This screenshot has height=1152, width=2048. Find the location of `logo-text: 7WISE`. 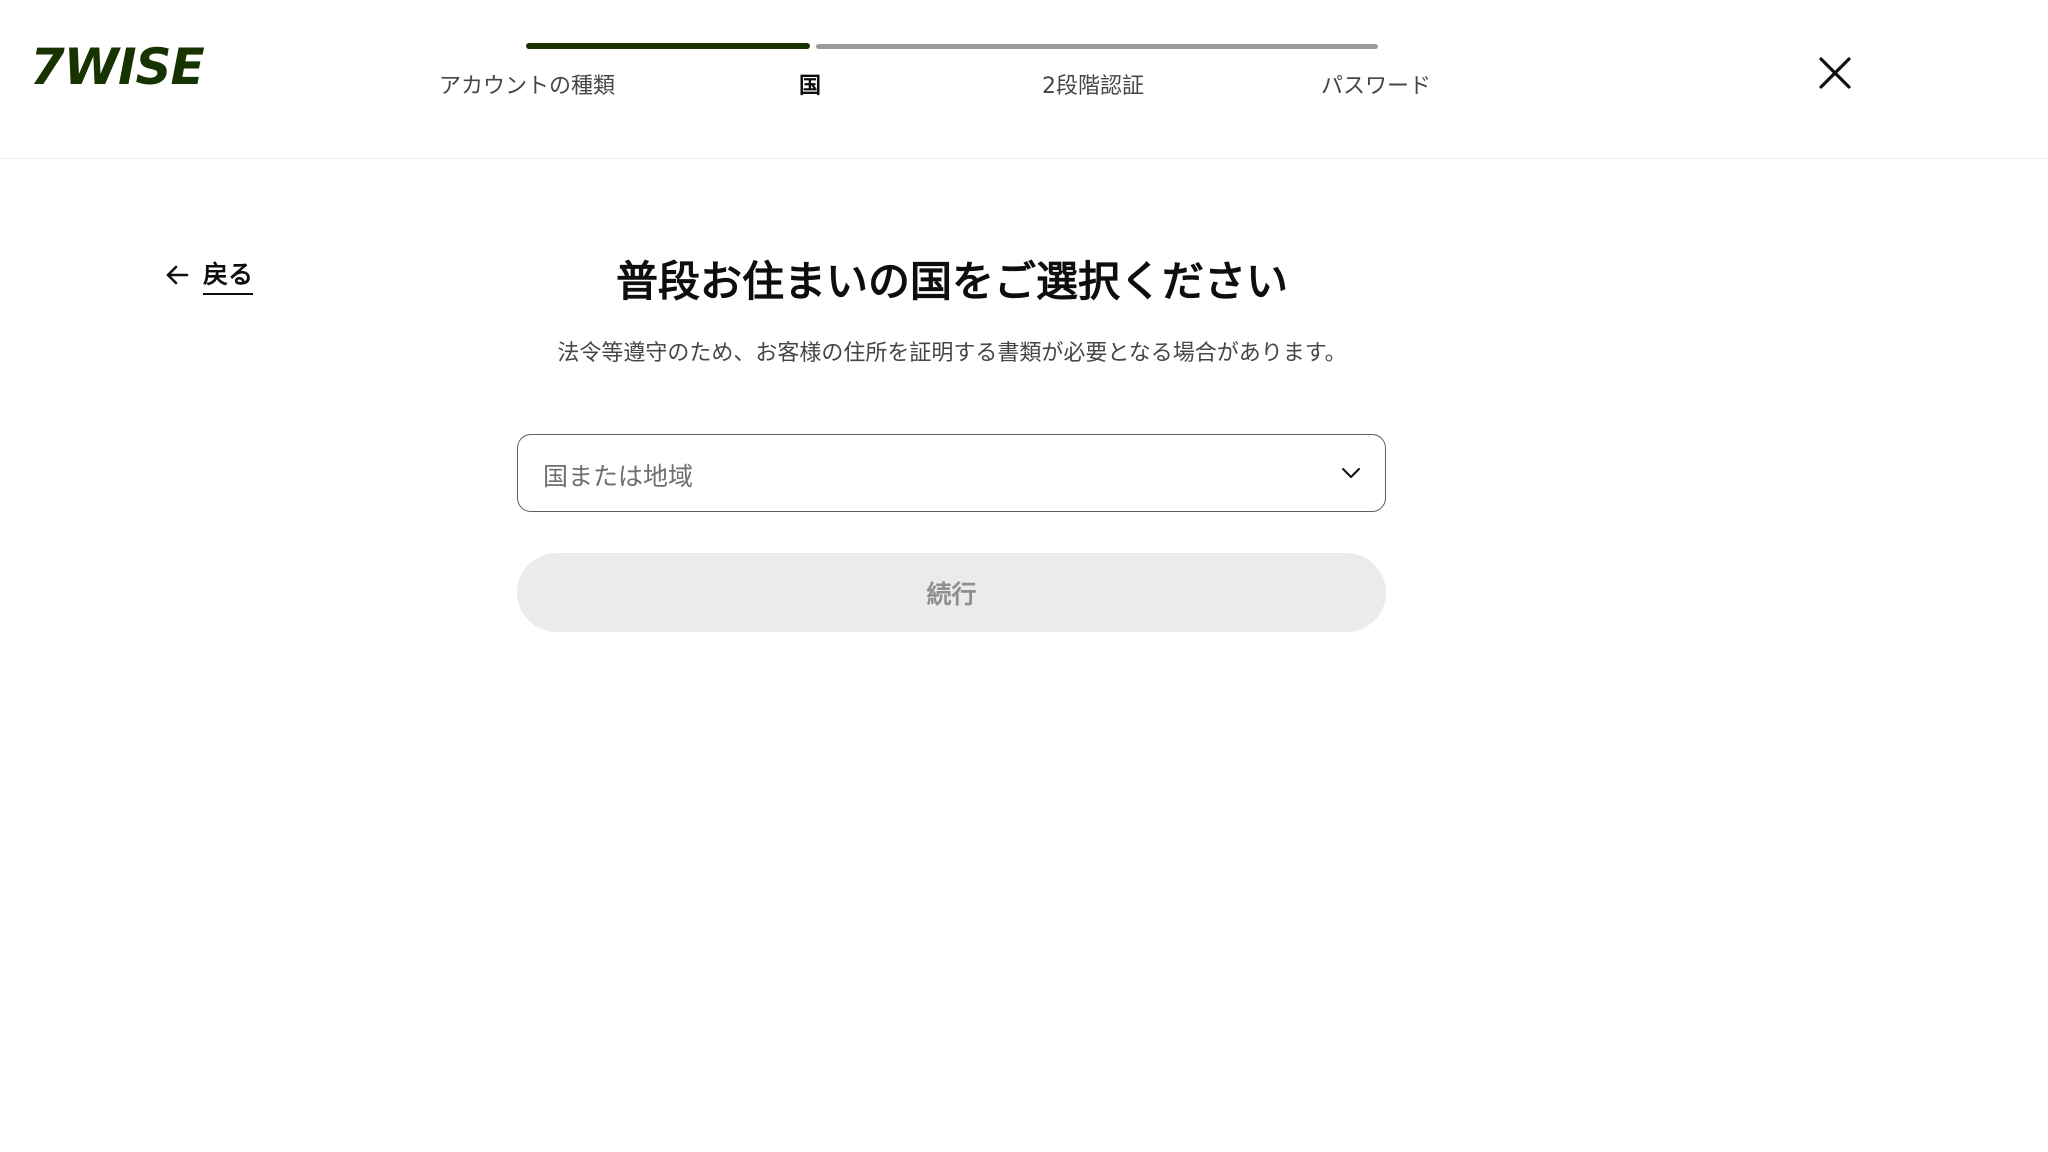

logo-text: 7WISE is located at coordinates (117, 67).